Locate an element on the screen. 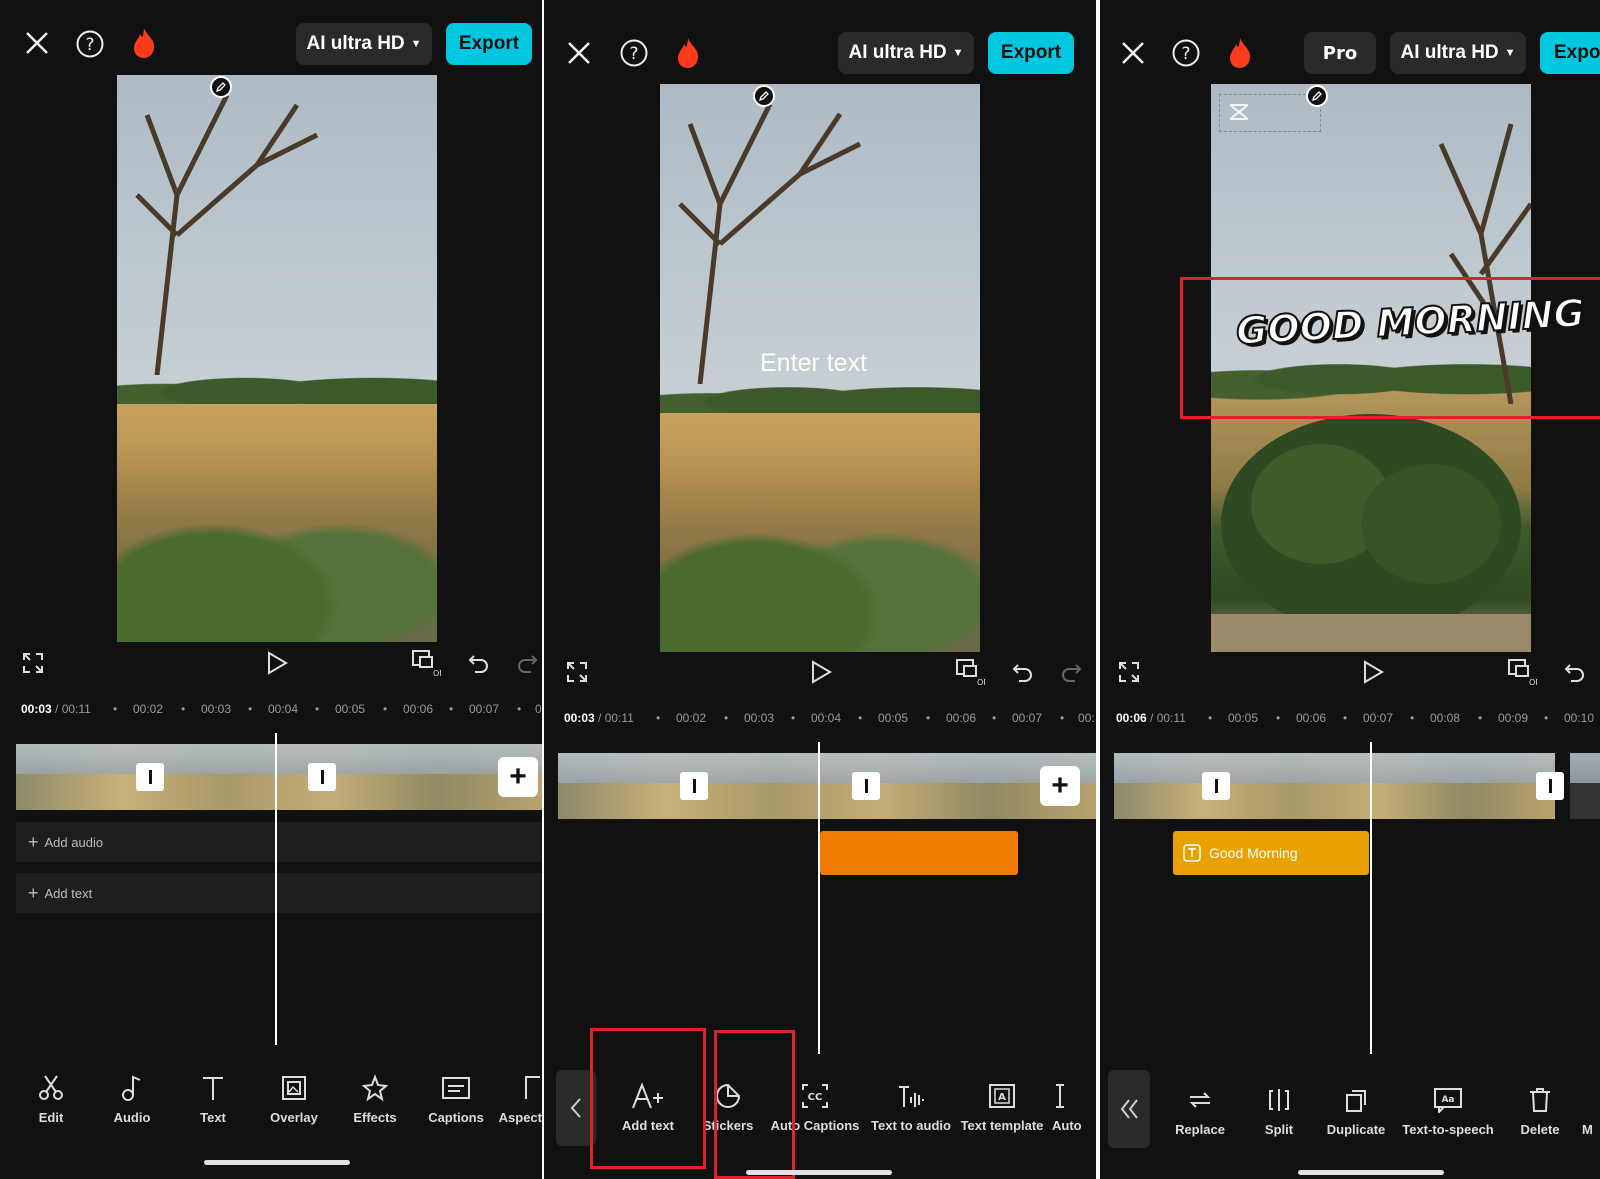 Image resolution: width=1600 pixels, height=1179 pixels. video-preview: Enter text is located at coordinates (820, 368).